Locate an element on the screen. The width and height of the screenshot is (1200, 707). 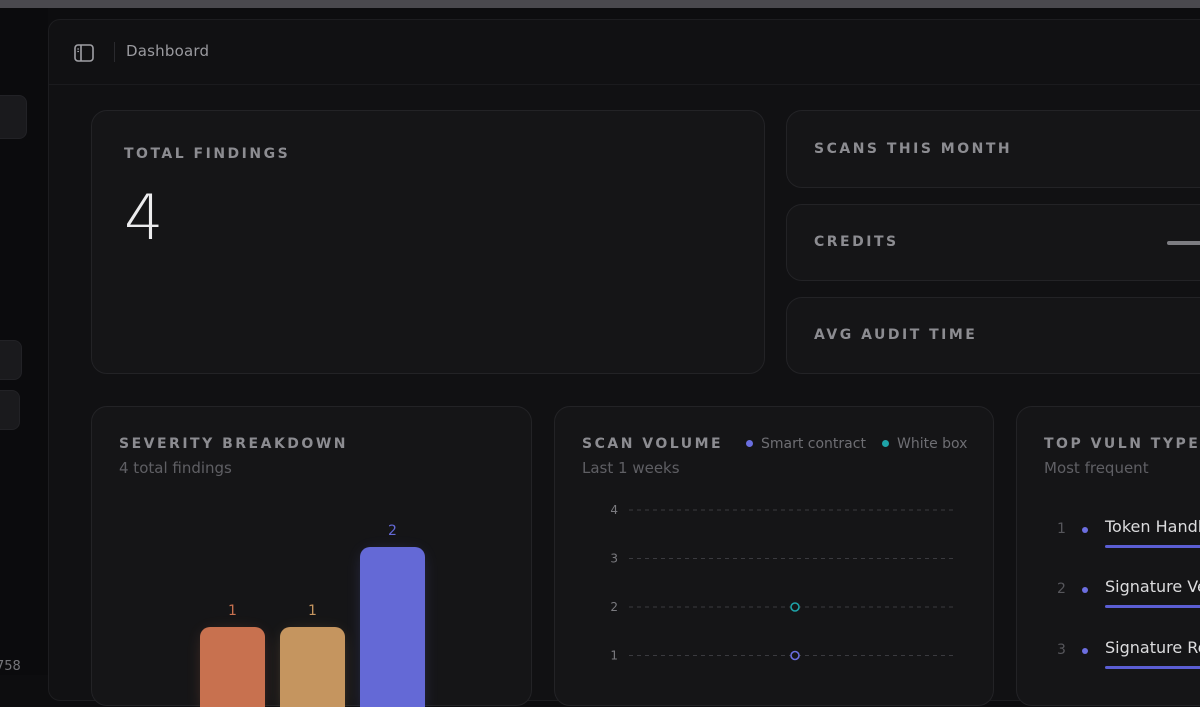
vuln-rank: 3 is located at coordinates (1061, 650).